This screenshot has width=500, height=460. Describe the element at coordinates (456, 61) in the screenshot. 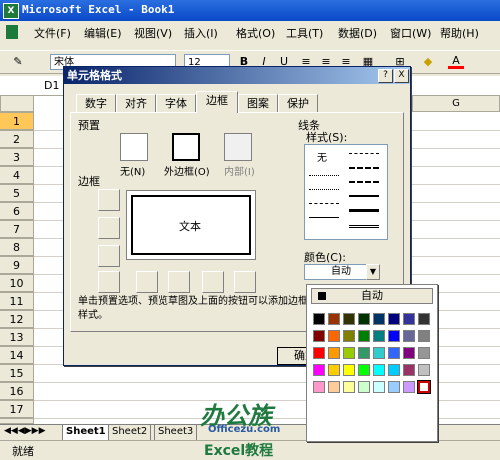

I see `font-color-button: A` at that location.